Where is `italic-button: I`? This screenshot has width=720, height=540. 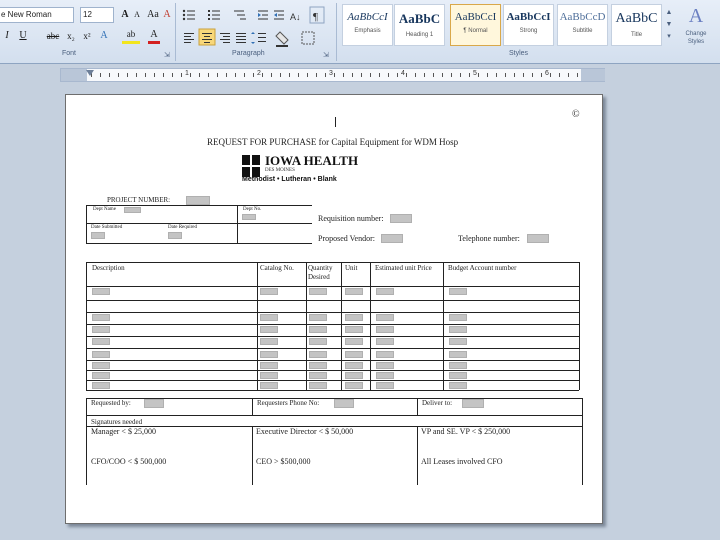
italic-button: I is located at coordinates (7, 36).